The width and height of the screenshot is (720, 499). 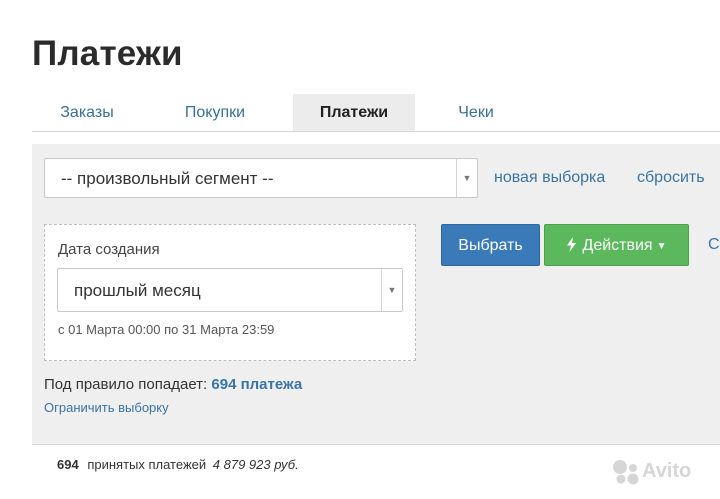 I want to click on actions-button-label: Действия, so click(x=617, y=245).